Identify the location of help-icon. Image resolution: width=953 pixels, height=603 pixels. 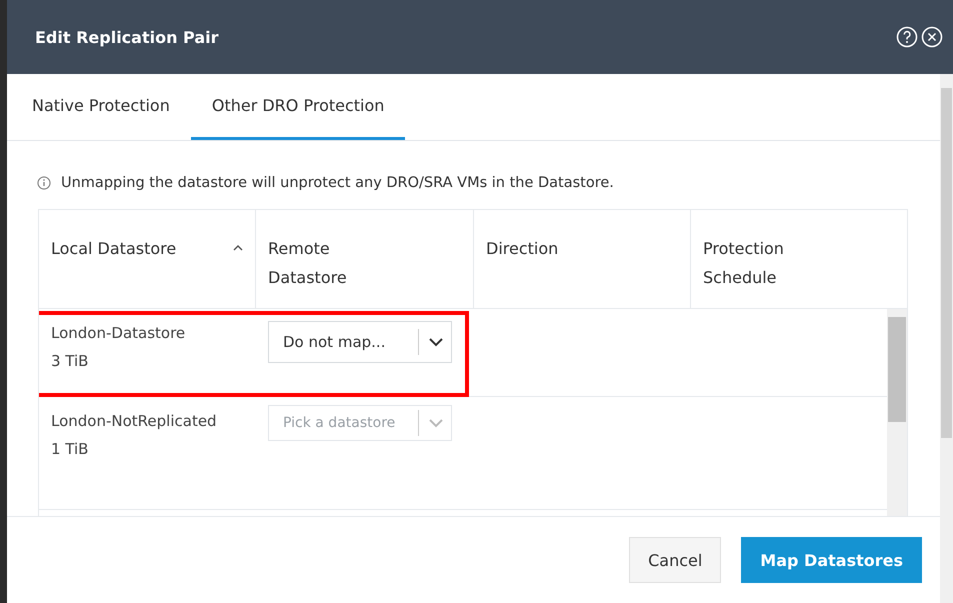
(907, 37).